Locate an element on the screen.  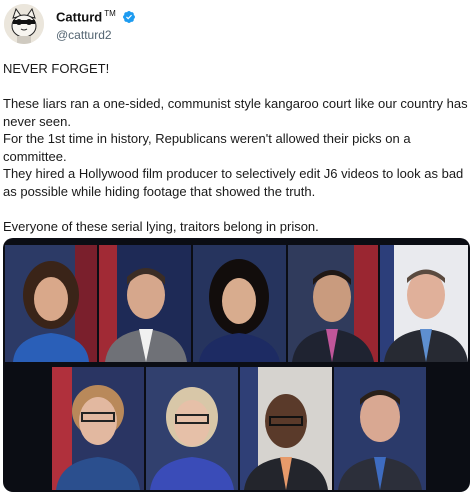
verified-badge-icon is located at coordinates (129, 17).